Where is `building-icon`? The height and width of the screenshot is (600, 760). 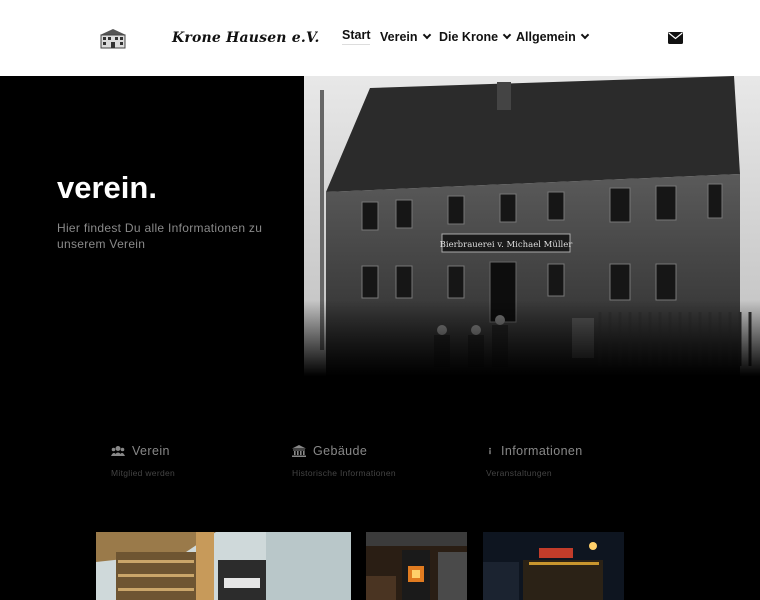 building-icon is located at coordinates (299, 451).